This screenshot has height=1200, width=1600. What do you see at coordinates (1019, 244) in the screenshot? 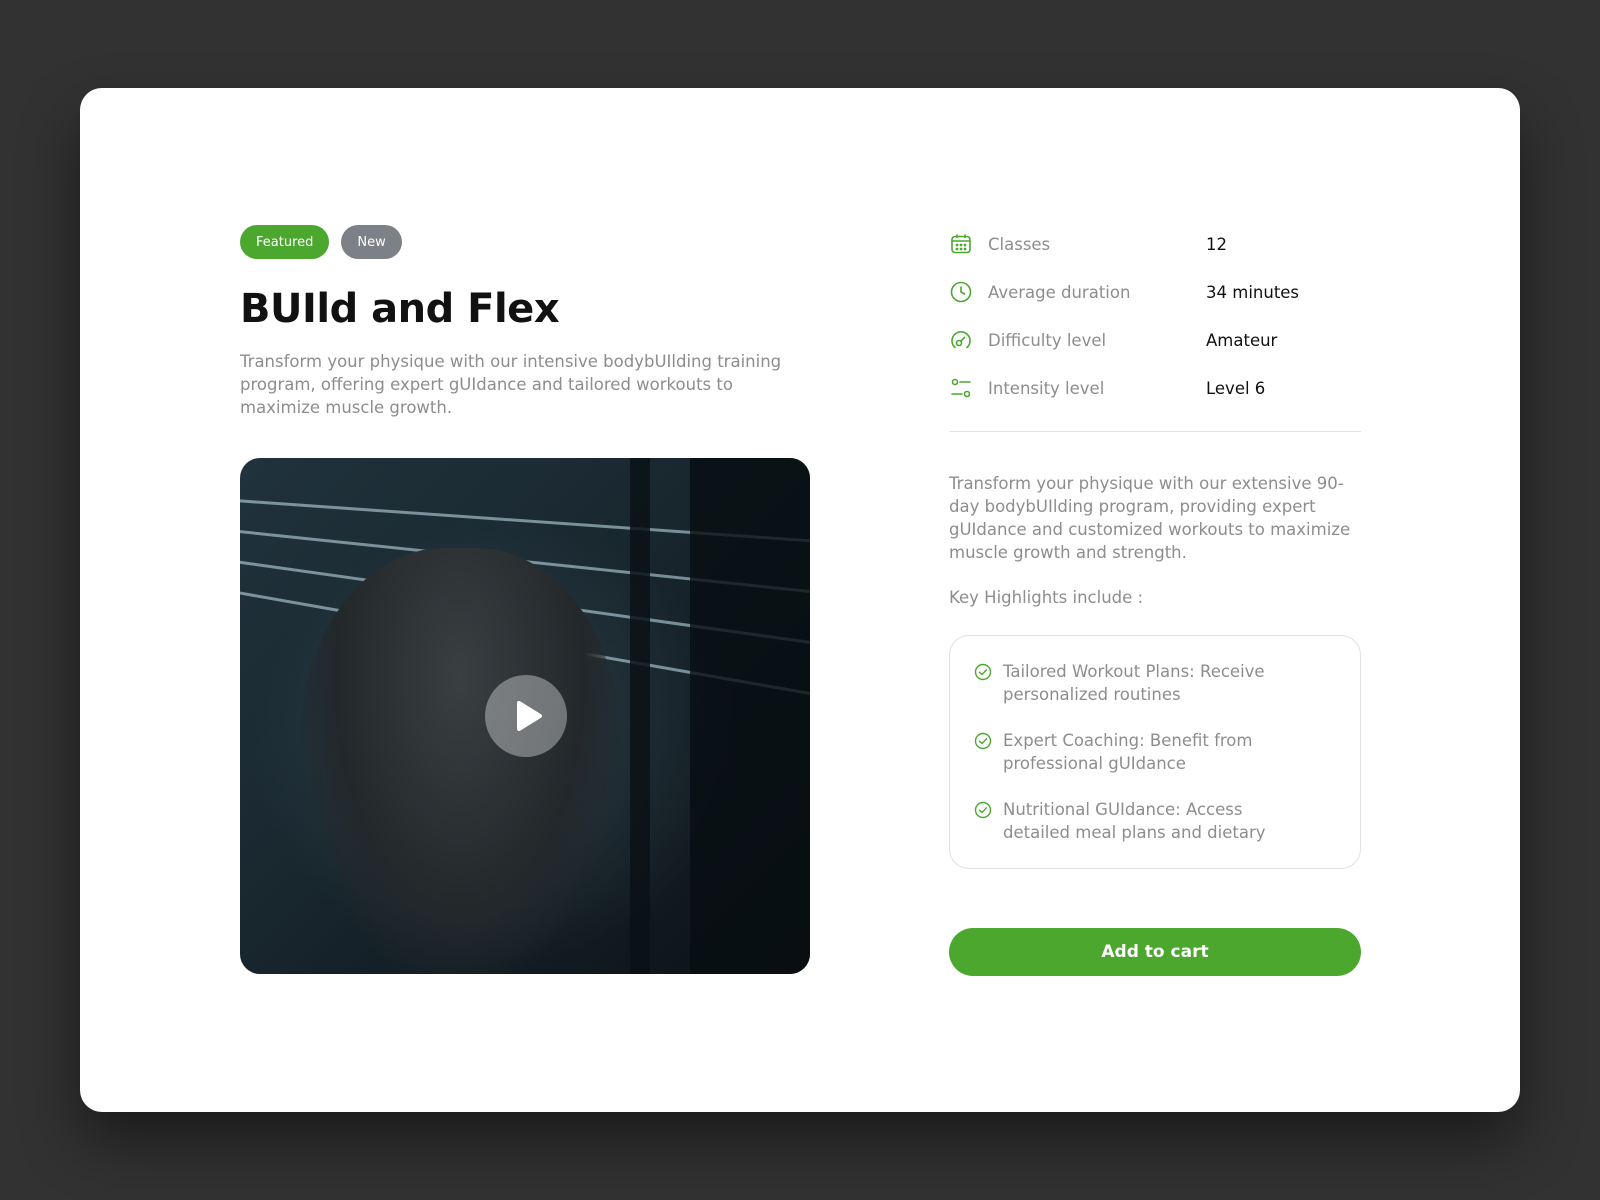
I see `stat-label: Classes` at bounding box center [1019, 244].